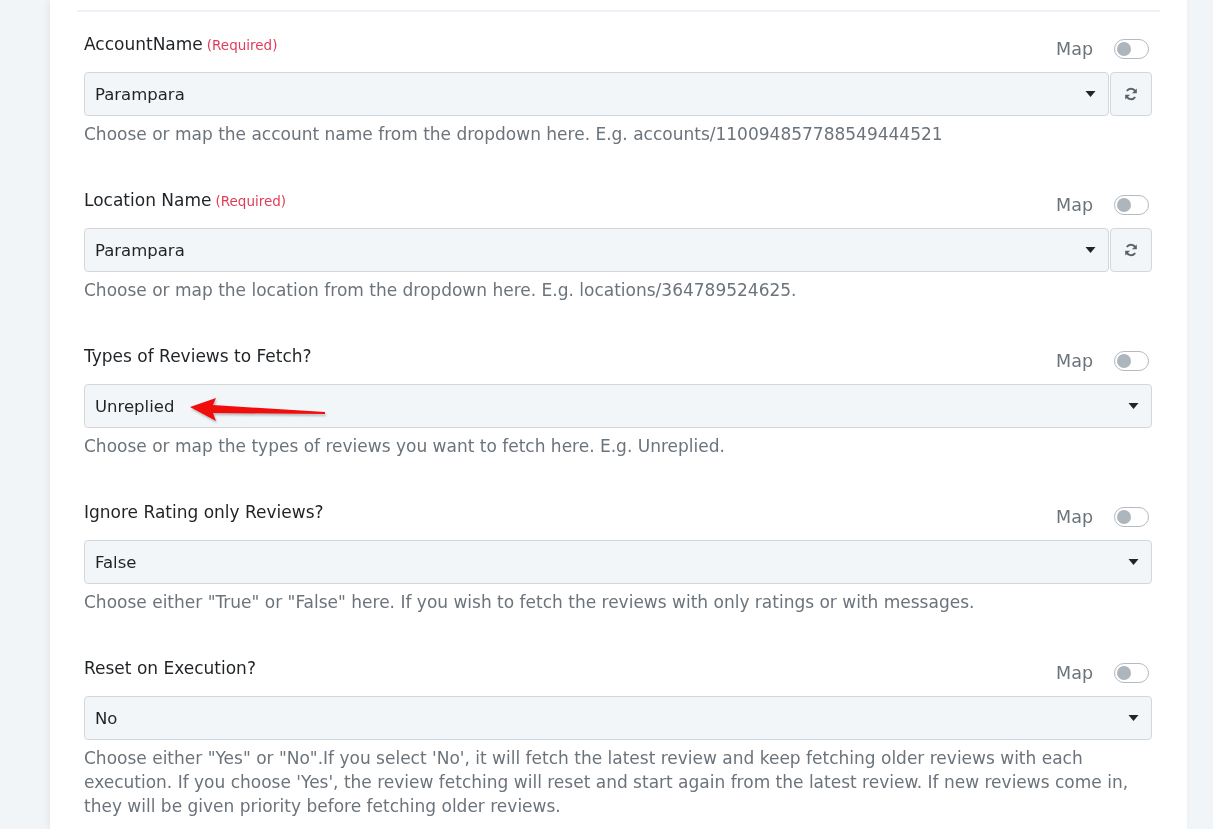  I want to click on dropdown-select: Unreplied, so click(618, 406).